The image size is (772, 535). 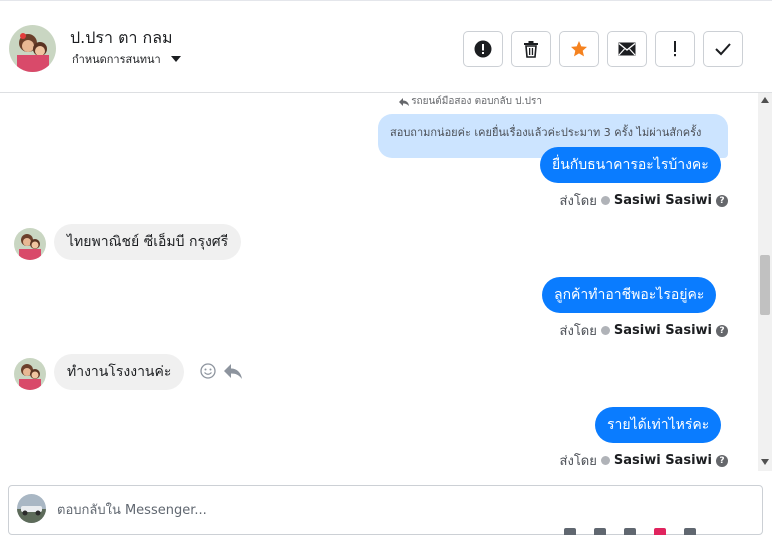 I want to click on incoming-message: ไทยพาณิชย์ ซีเอ็มบี กรุงศรี, so click(x=148, y=242).